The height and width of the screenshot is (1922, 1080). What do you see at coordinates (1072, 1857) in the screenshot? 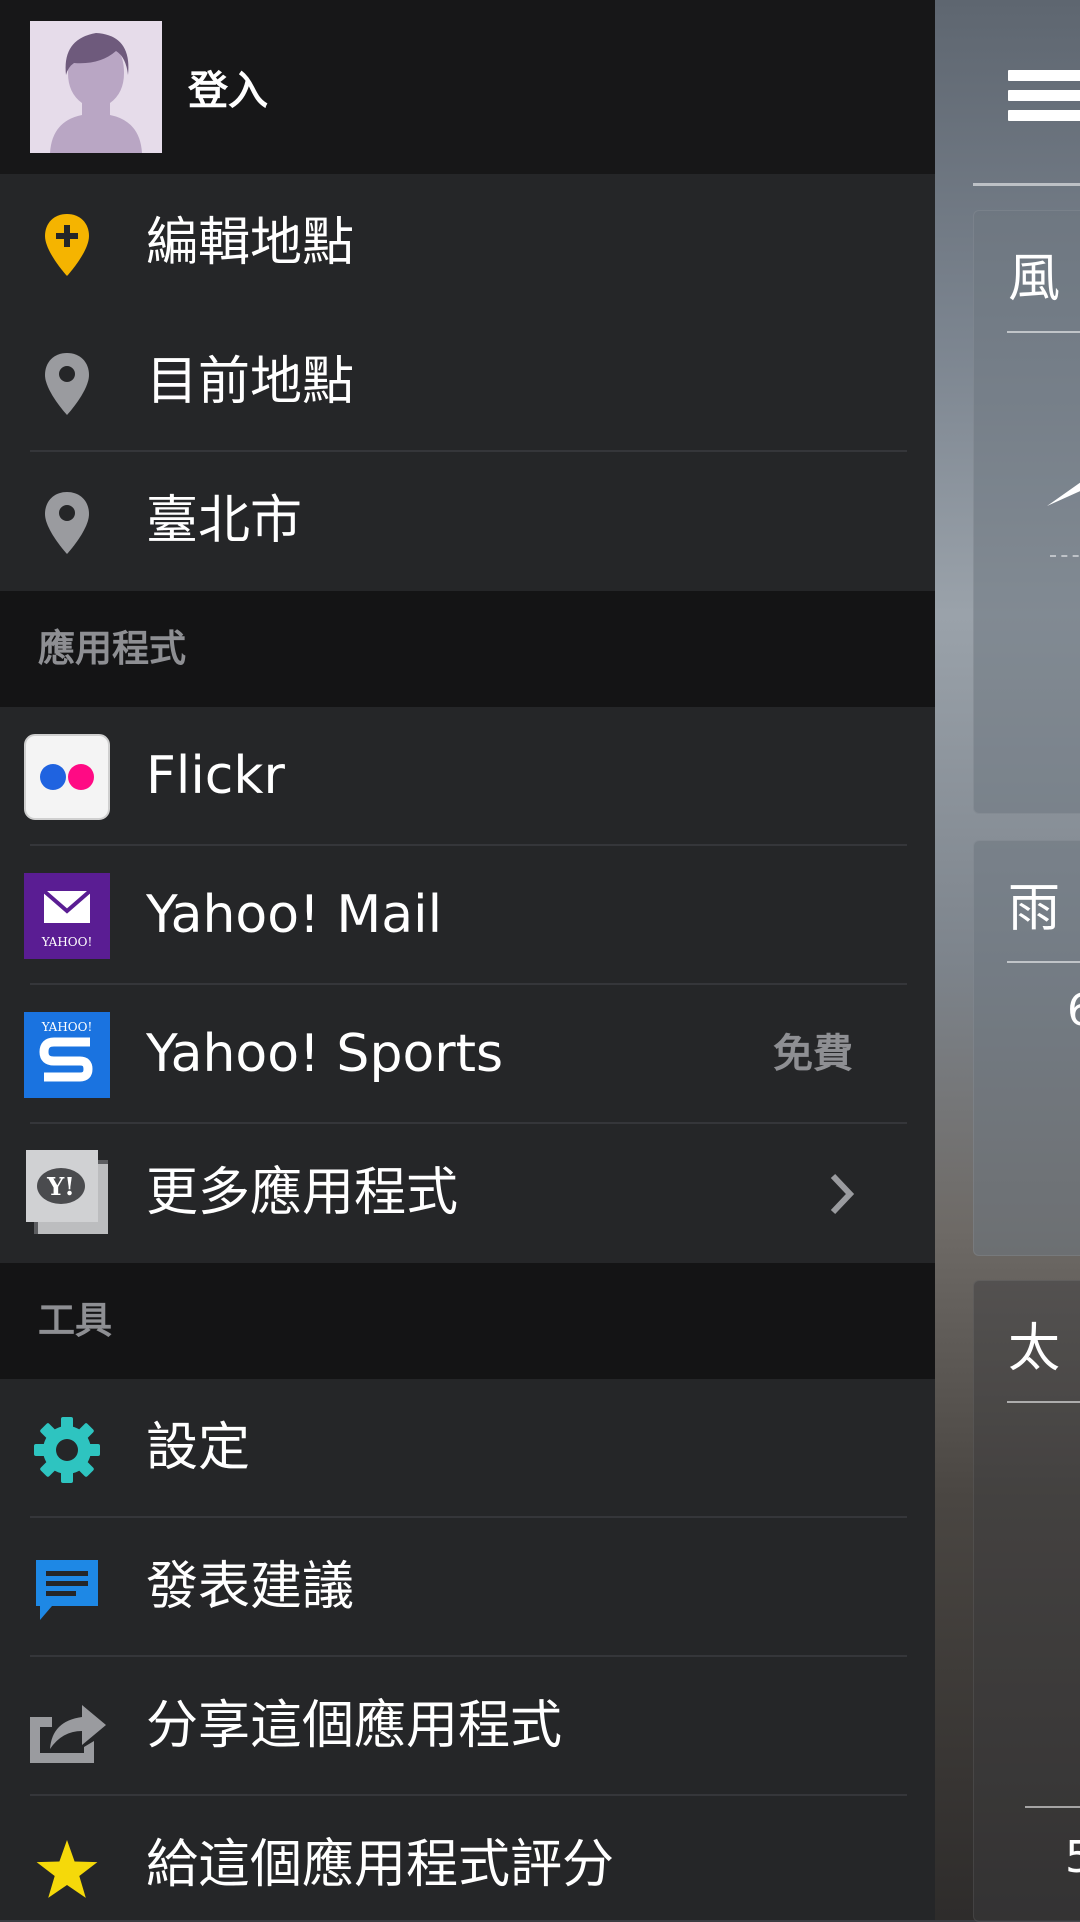
I see `sun-time-value: 5` at bounding box center [1072, 1857].